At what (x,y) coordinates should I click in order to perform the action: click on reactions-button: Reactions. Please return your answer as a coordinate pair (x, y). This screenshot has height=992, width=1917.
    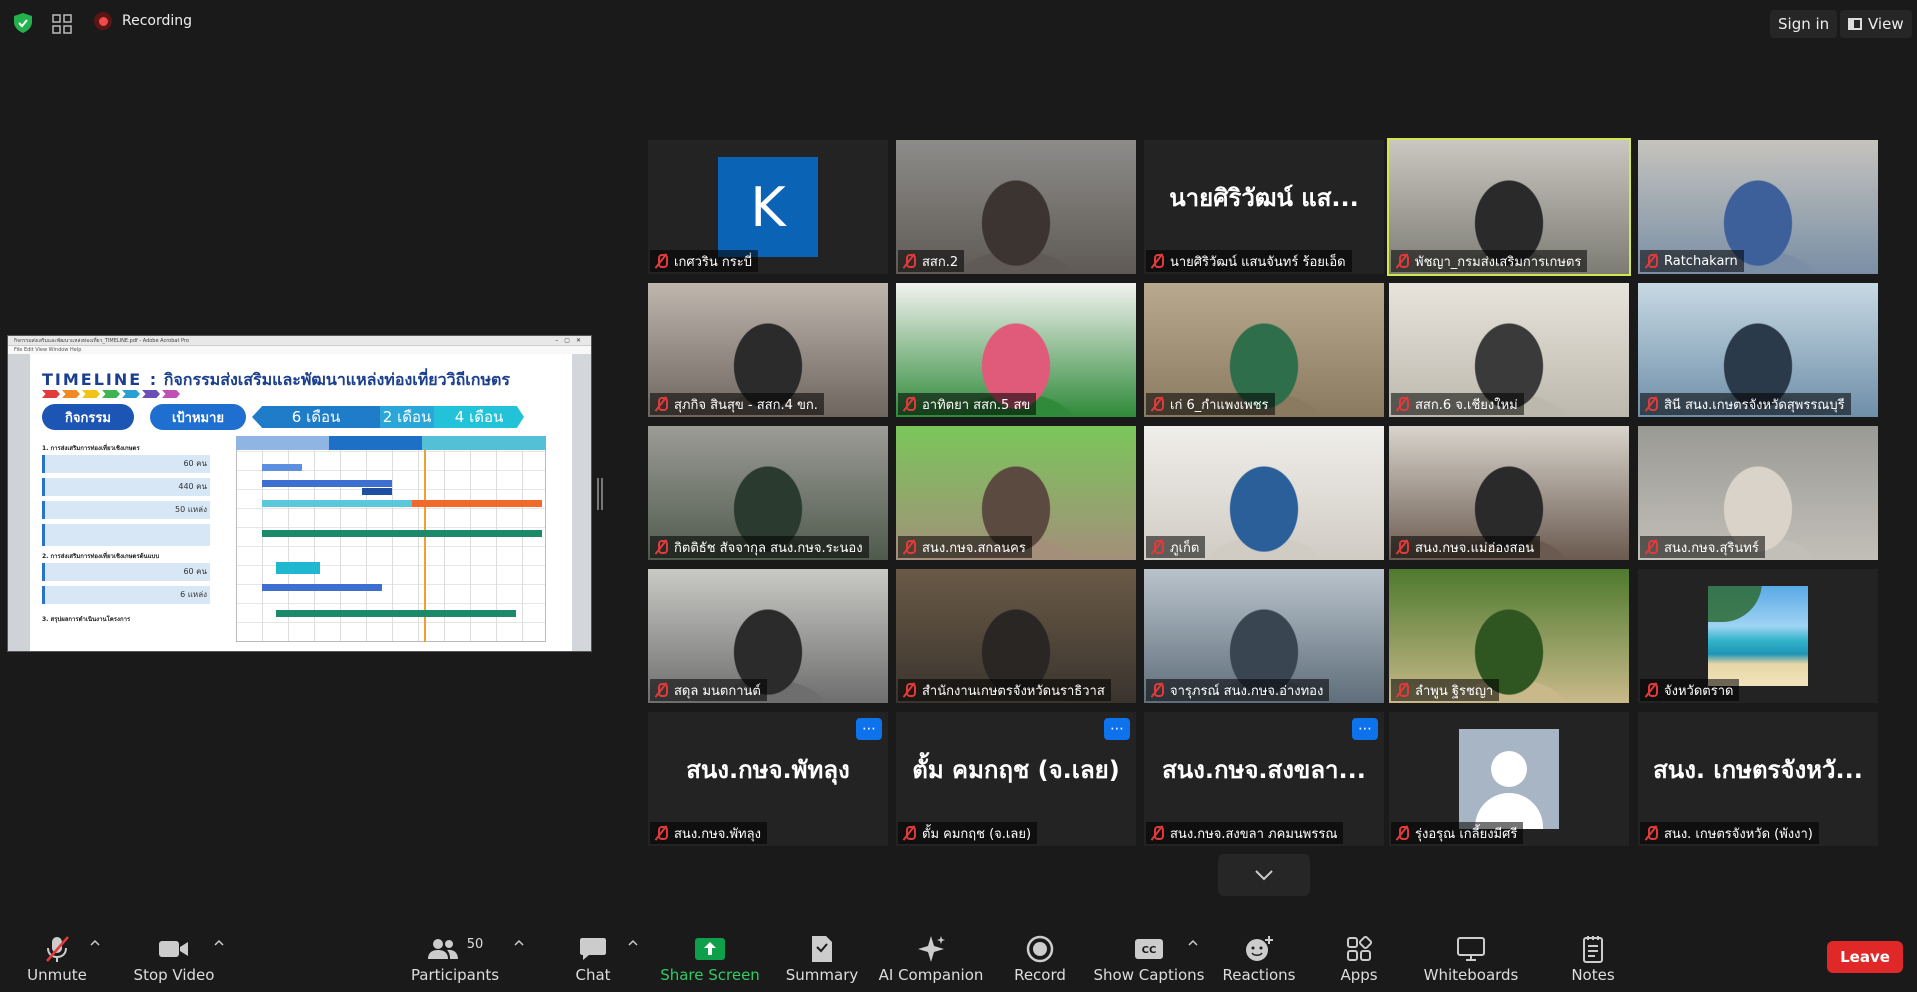
    Looking at the image, I should click on (1259, 960).